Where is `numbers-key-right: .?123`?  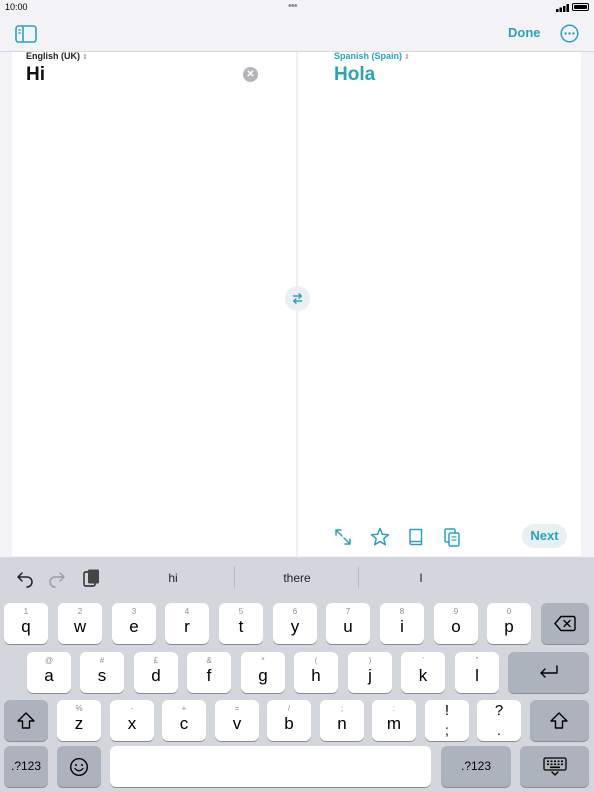
numbers-key-right: .?123 is located at coordinates (476, 766).